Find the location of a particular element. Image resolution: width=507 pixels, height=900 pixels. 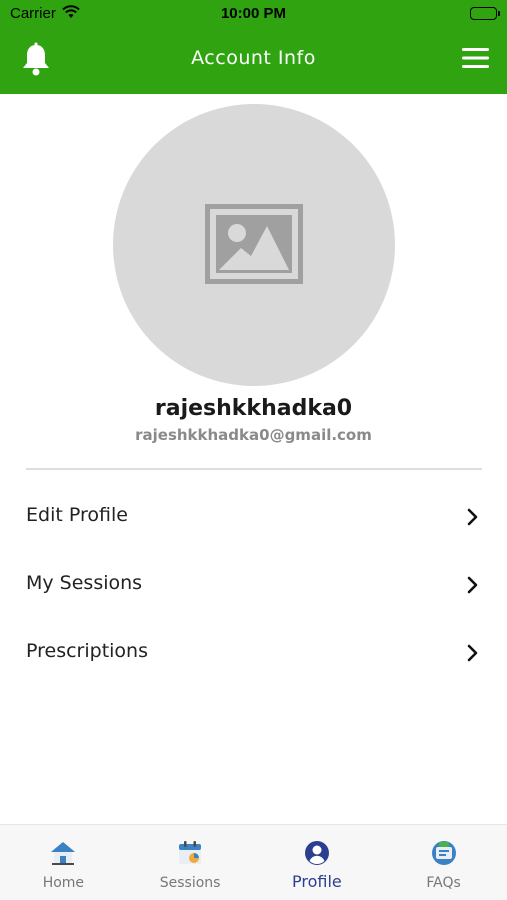

bottom-tab-bar: Home Sessions Profile FAQs is located at coordinates (253, 862).